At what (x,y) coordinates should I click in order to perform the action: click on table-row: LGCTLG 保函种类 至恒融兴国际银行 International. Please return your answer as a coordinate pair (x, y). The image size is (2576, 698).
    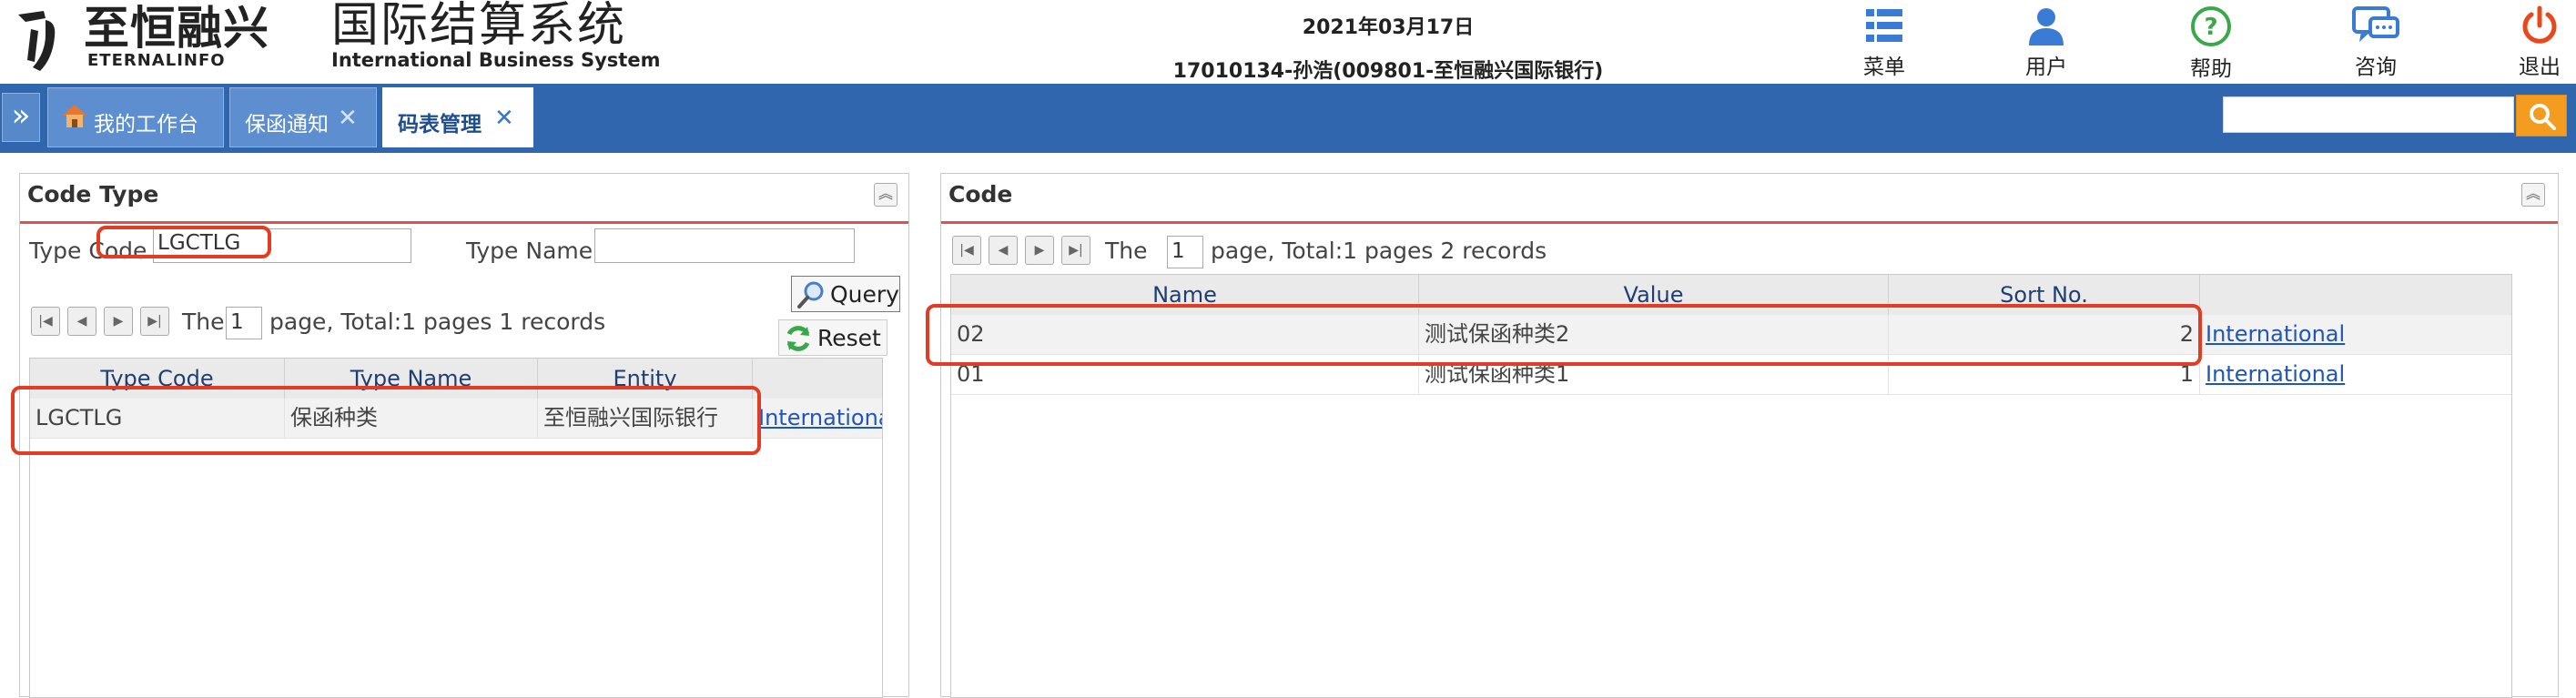
    Looking at the image, I should click on (456, 419).